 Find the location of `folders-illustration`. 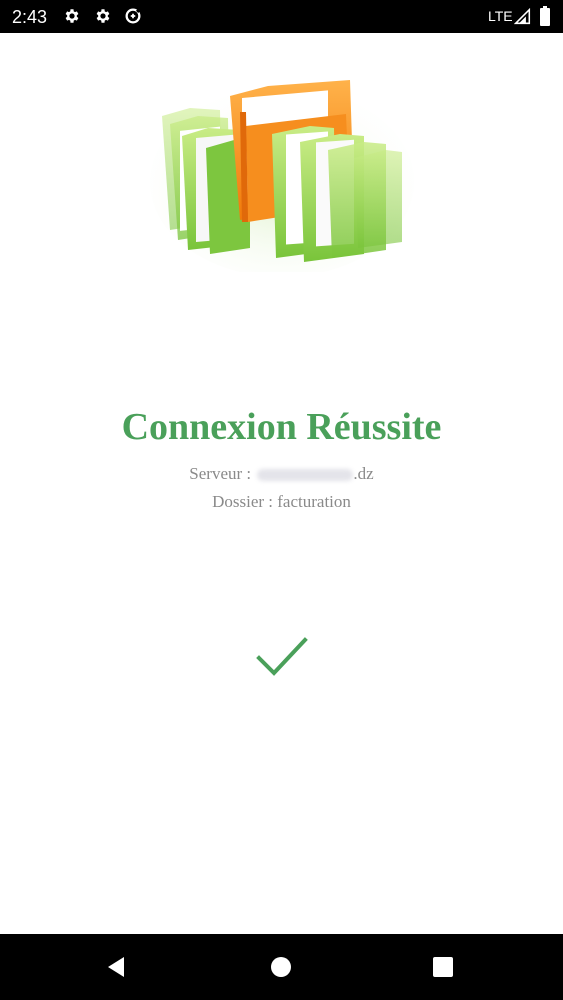

folders-illustration is located at coordinates (282, 176).